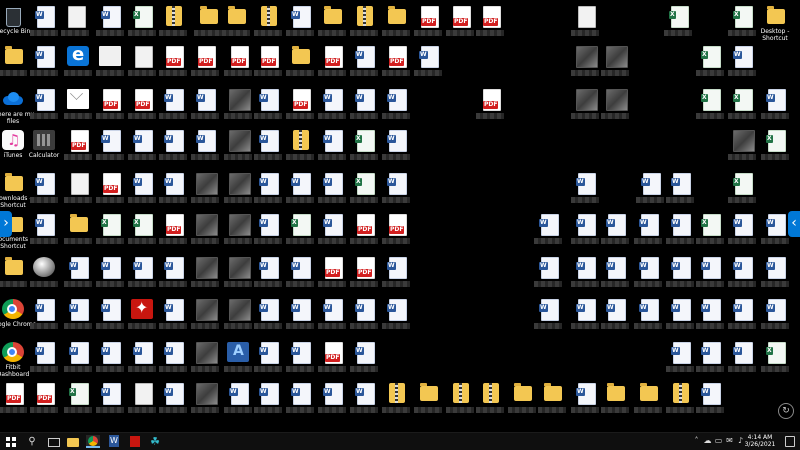  Describe the element at coordinates (775, 24) in the screenshot. I see `desktop-icon-desktop-shortcut-folder: Desktop - Shortcut` at that location.